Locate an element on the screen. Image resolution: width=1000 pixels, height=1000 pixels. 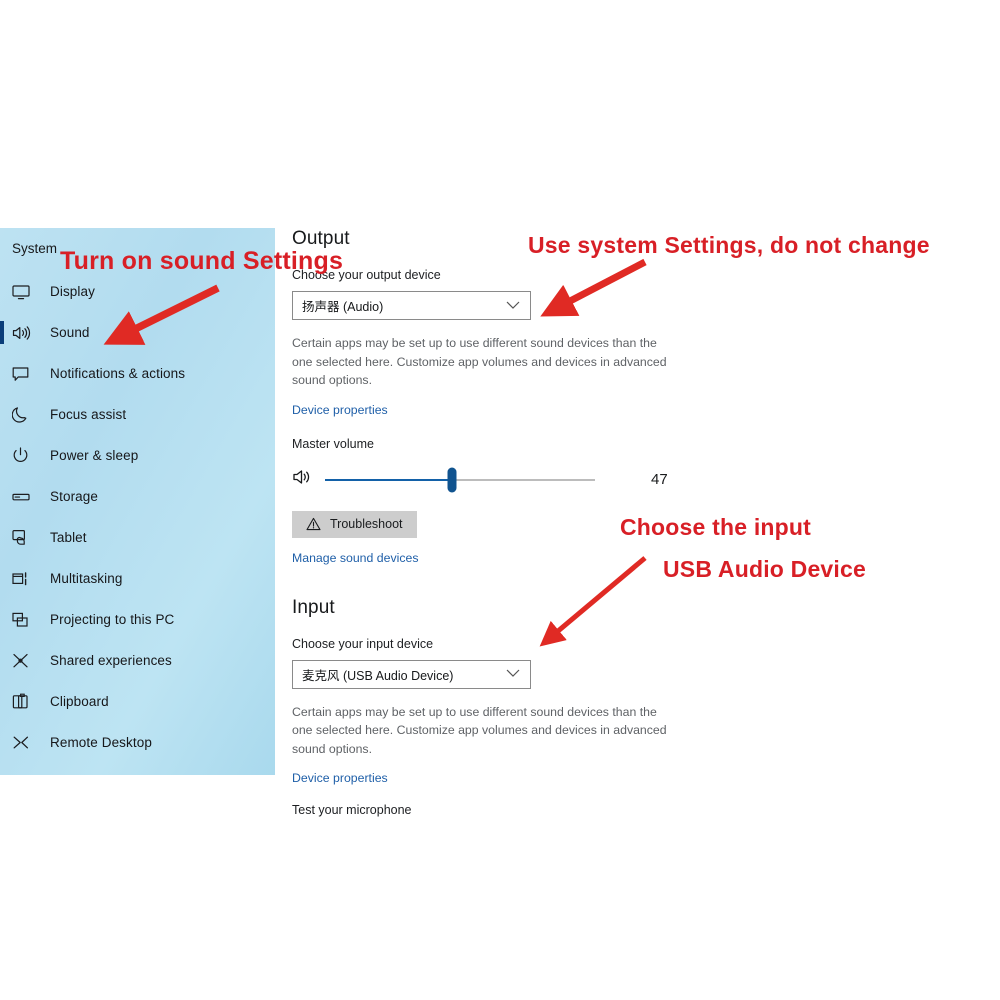
troubleshoot-button: Troubleshoot is located at coordinates (354, 524).